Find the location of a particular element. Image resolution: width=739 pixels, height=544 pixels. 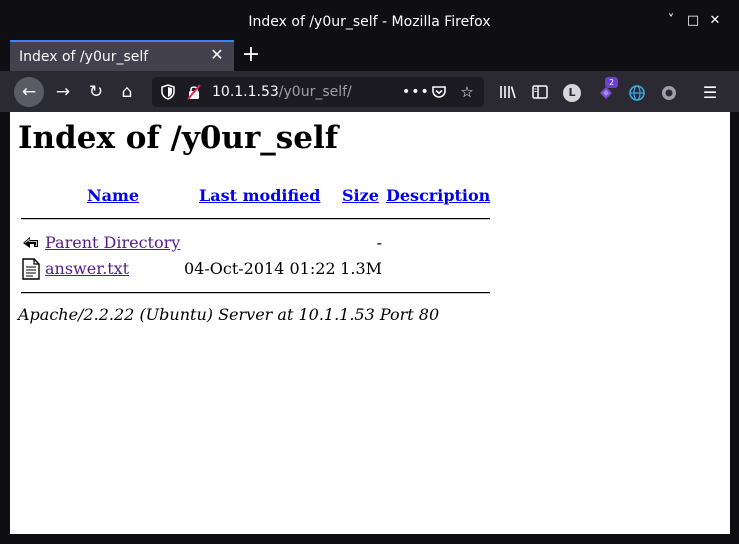

row-size: - is located at coordinates (379, 242).